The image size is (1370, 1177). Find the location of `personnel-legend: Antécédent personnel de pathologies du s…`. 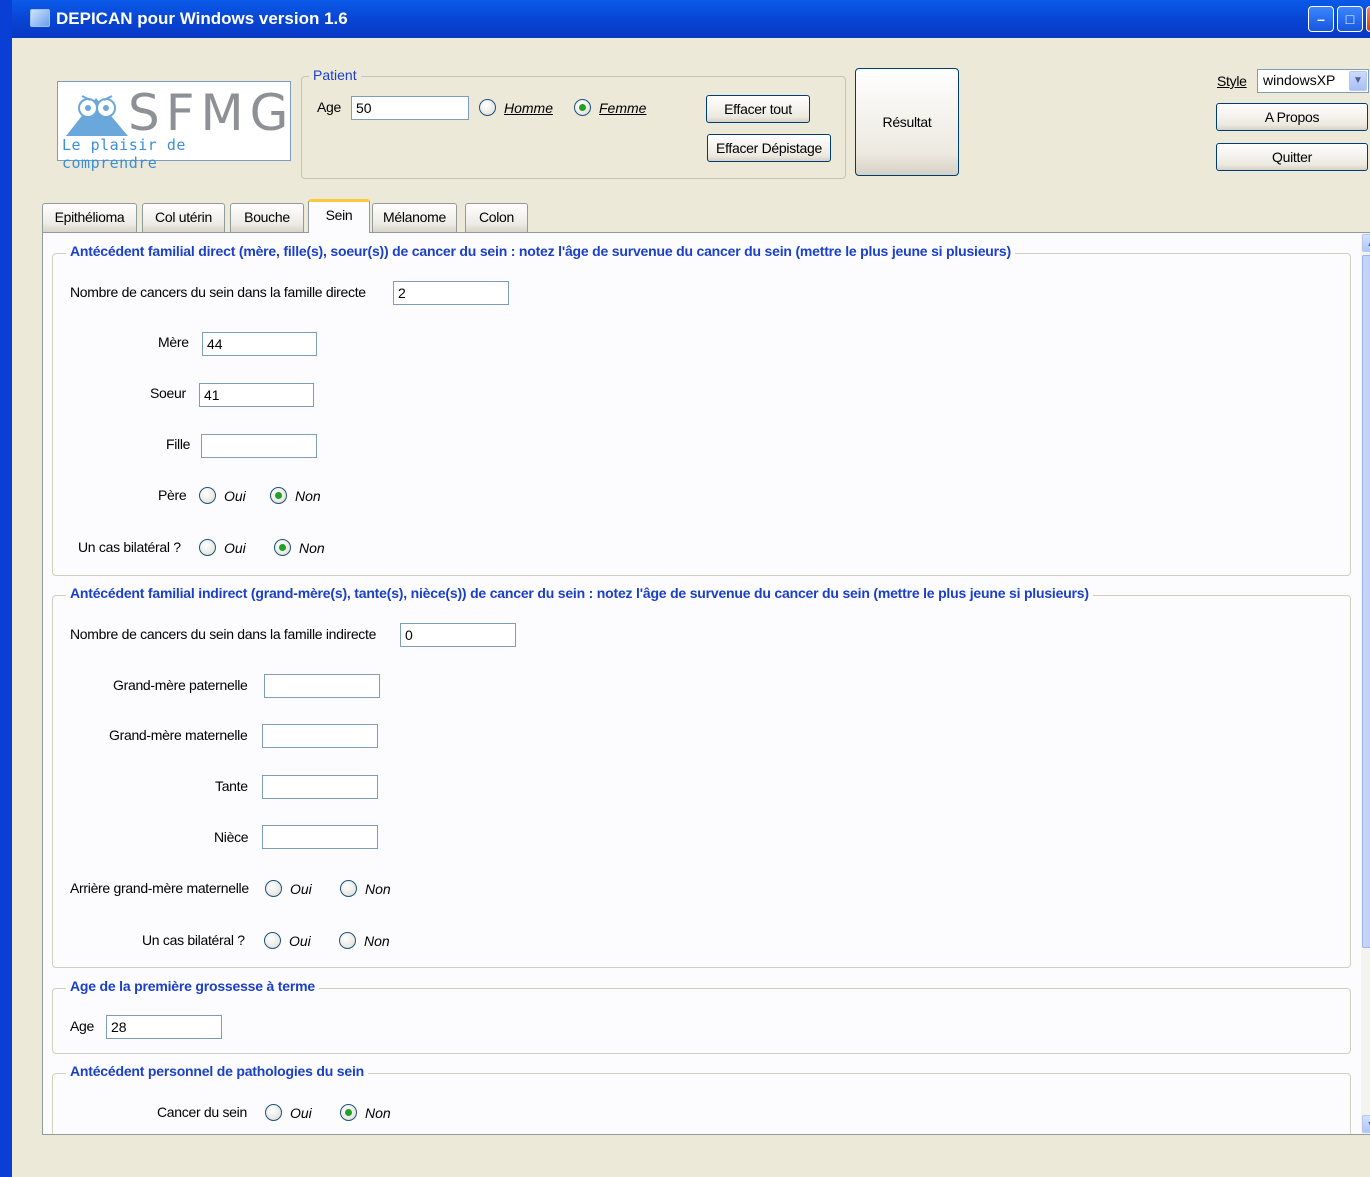

personnel-legend: Antécédent personnel de pathologies du s… is located at coordinates (217, 1071).